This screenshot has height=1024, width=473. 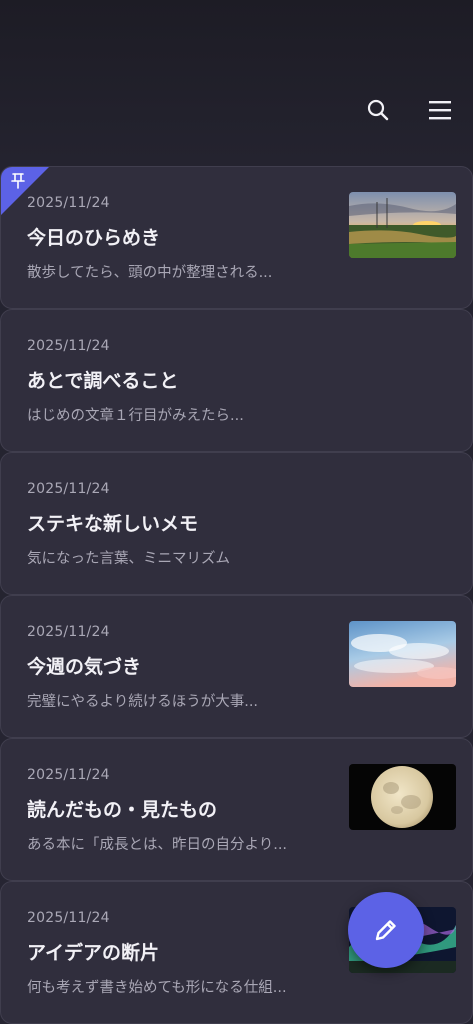 I want to click on search-icon, so click(x=378, y=110).